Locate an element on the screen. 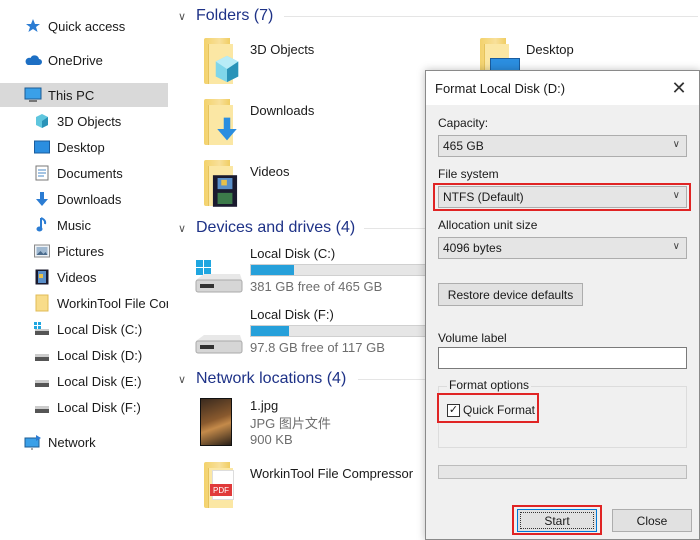  sidebar-item-this-pc: This PC is located at coordinates (84, 95).